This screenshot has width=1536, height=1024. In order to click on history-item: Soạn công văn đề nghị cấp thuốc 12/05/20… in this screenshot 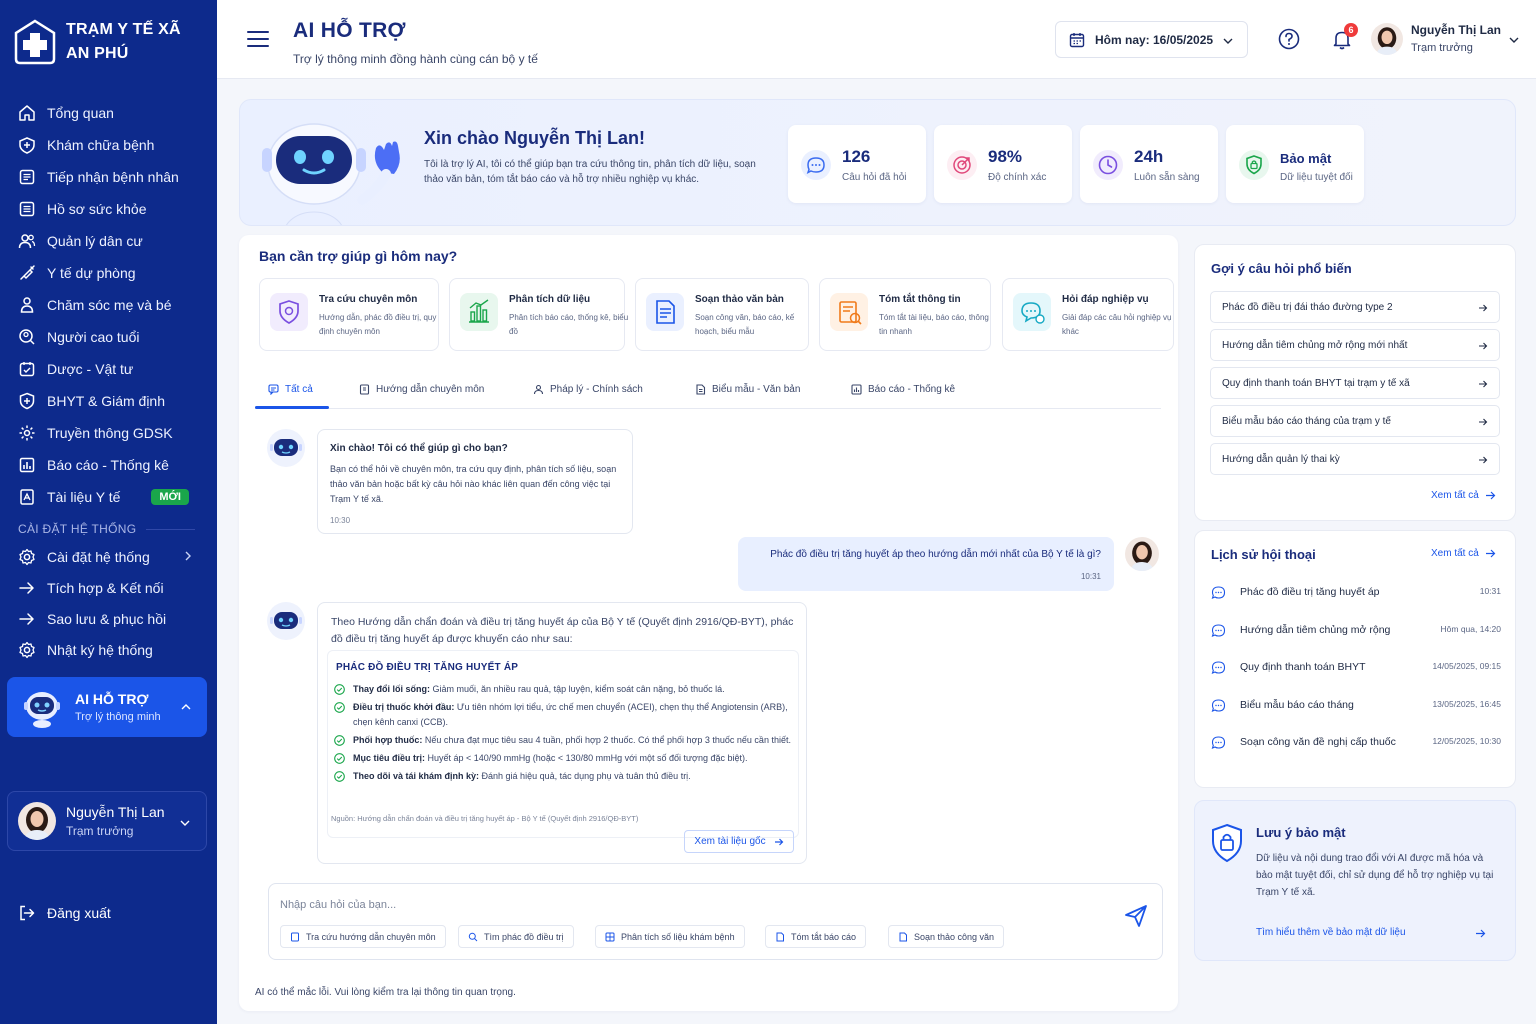, I will do `click(1356, 742)`.